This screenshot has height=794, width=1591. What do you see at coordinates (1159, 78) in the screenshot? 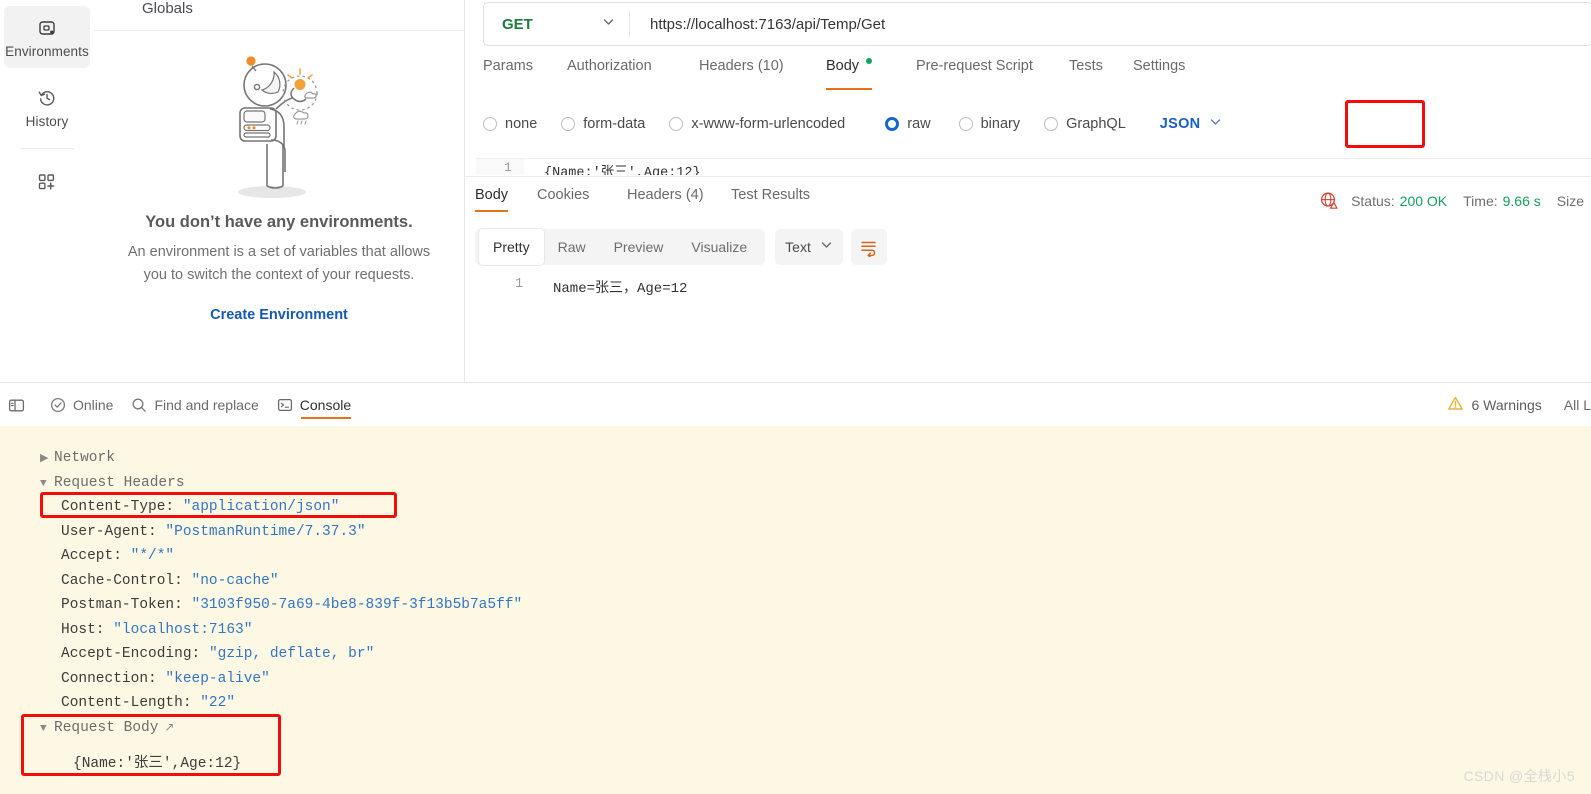
I see `tab-settings: Settings` at bounding box center [1159, 78].